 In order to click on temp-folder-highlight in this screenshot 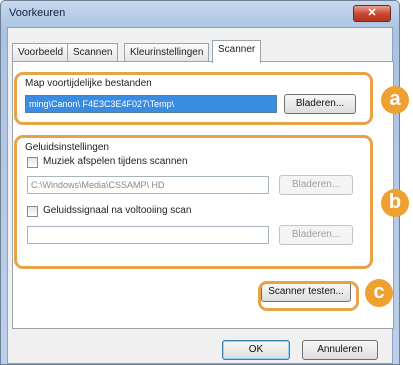, I will do `click(193, 98)`.